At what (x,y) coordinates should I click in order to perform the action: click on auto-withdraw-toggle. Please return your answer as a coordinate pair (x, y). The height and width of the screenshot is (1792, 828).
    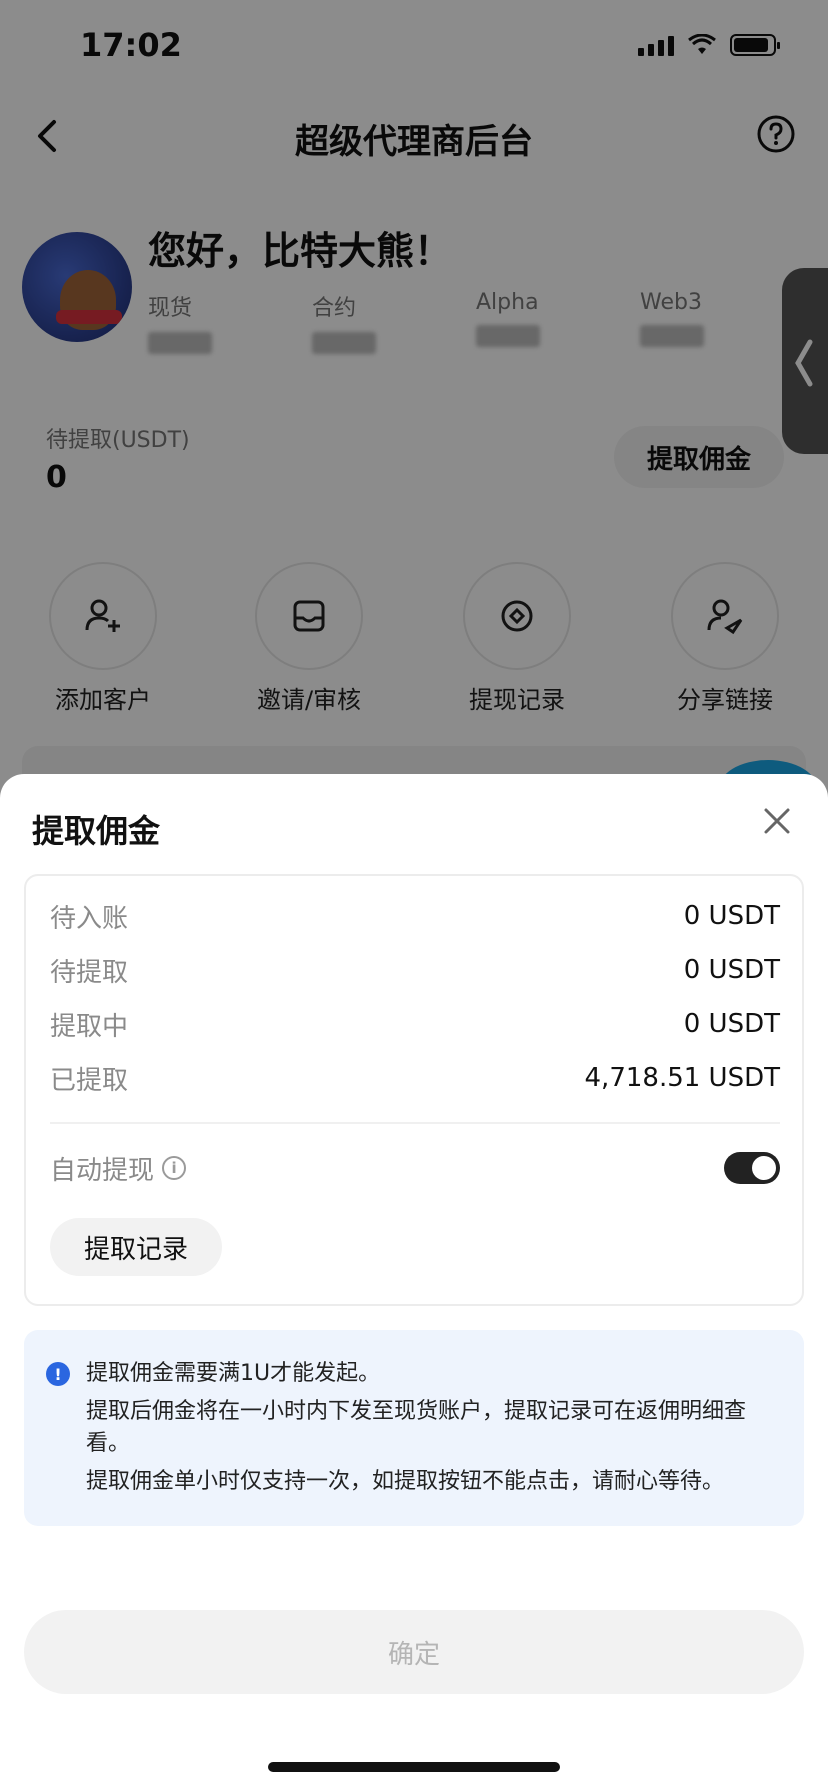
    Looking at the image, I should click on (752, 1168).